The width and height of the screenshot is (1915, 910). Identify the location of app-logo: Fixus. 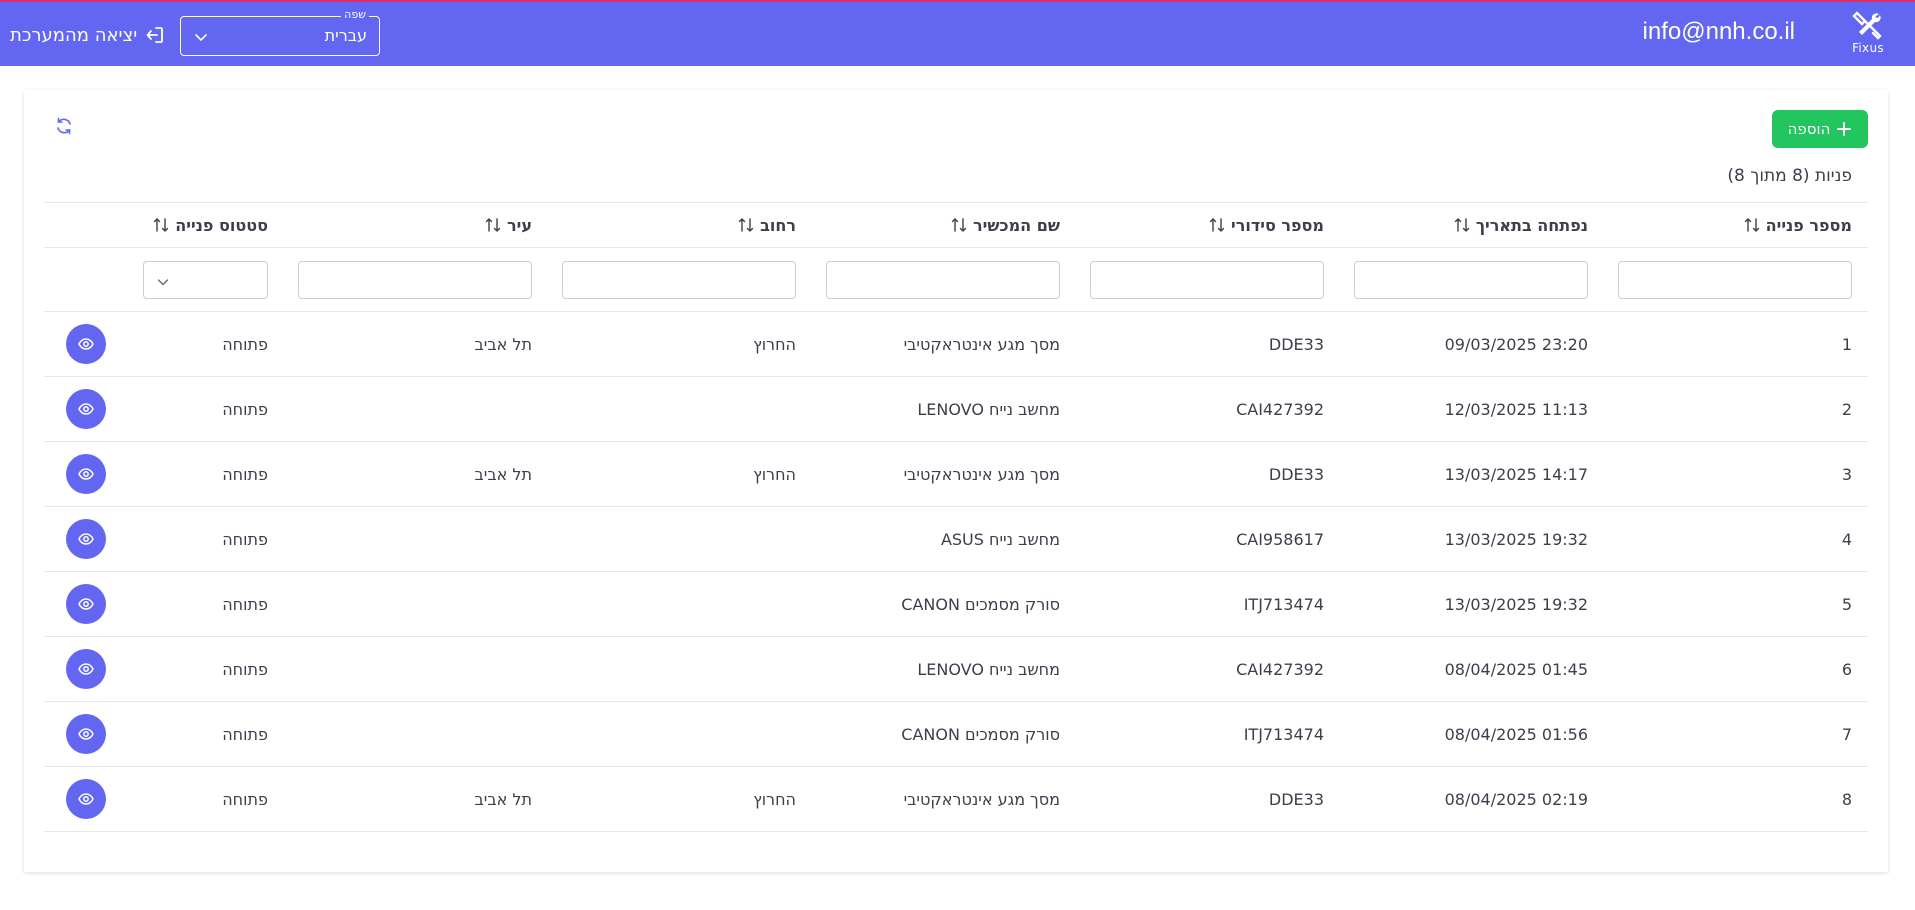
(1868, 35).